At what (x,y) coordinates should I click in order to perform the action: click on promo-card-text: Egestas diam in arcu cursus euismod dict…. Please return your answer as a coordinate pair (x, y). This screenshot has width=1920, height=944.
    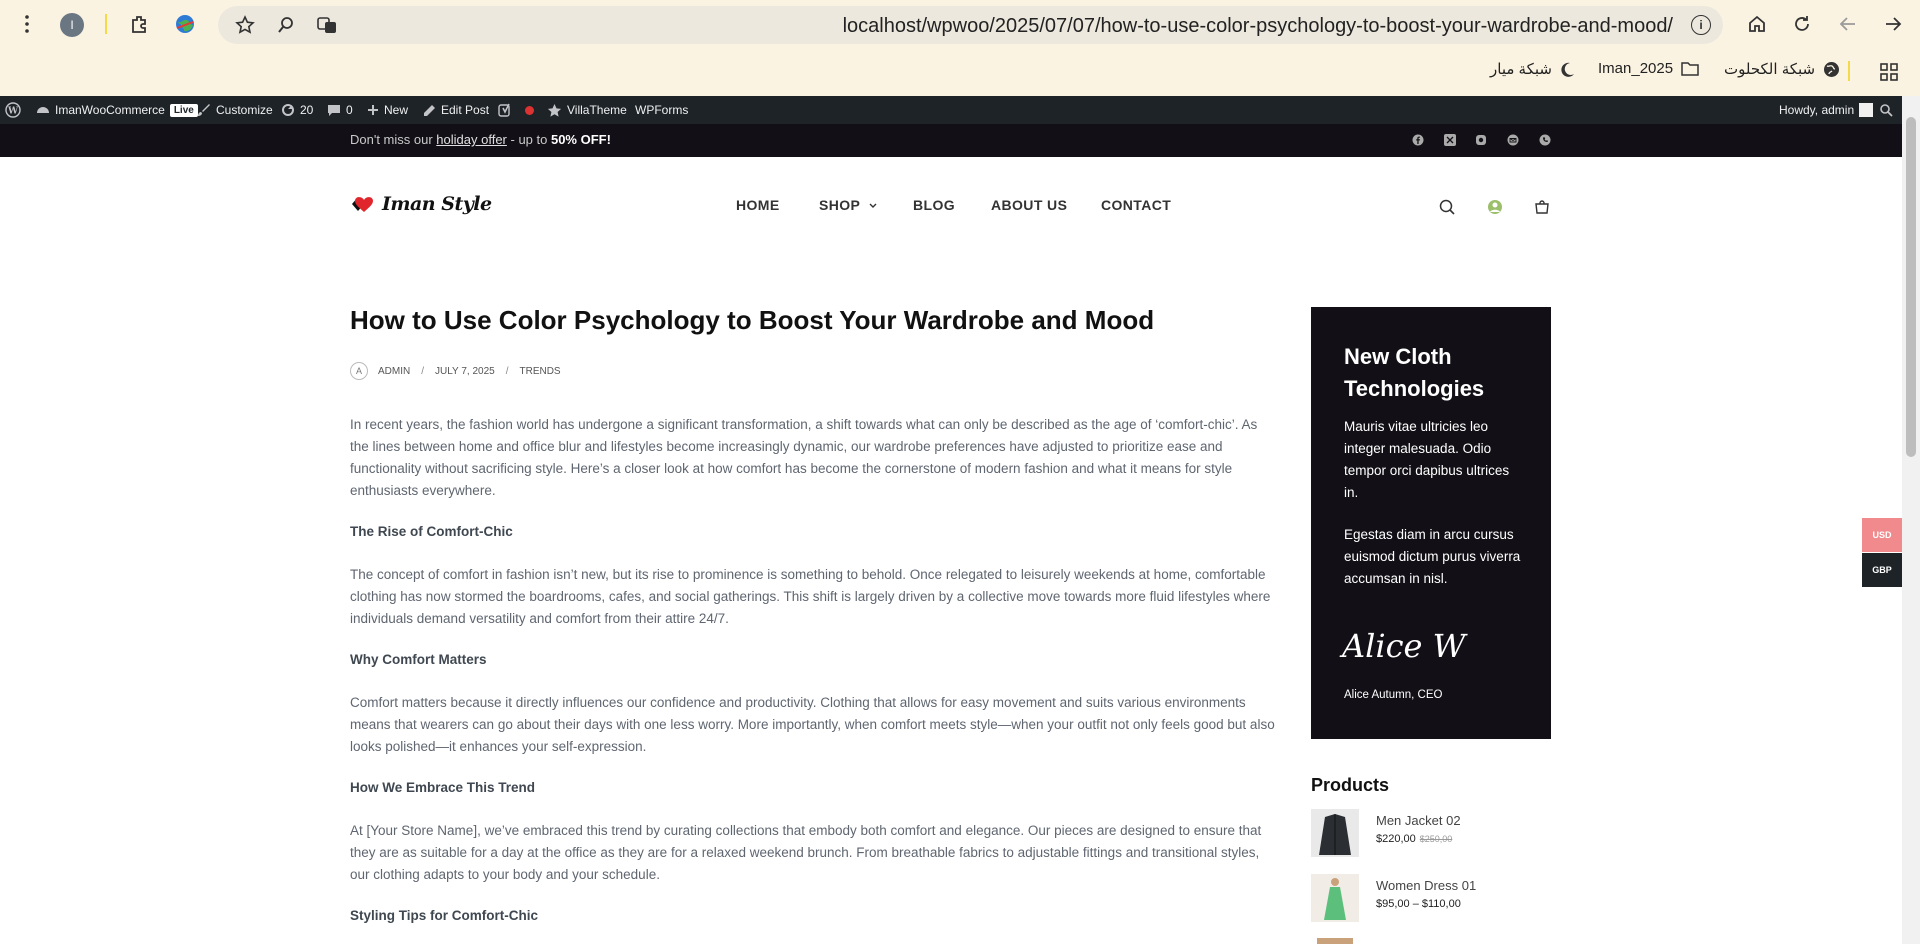
    Looking at the image, I should click on (1432, 556).